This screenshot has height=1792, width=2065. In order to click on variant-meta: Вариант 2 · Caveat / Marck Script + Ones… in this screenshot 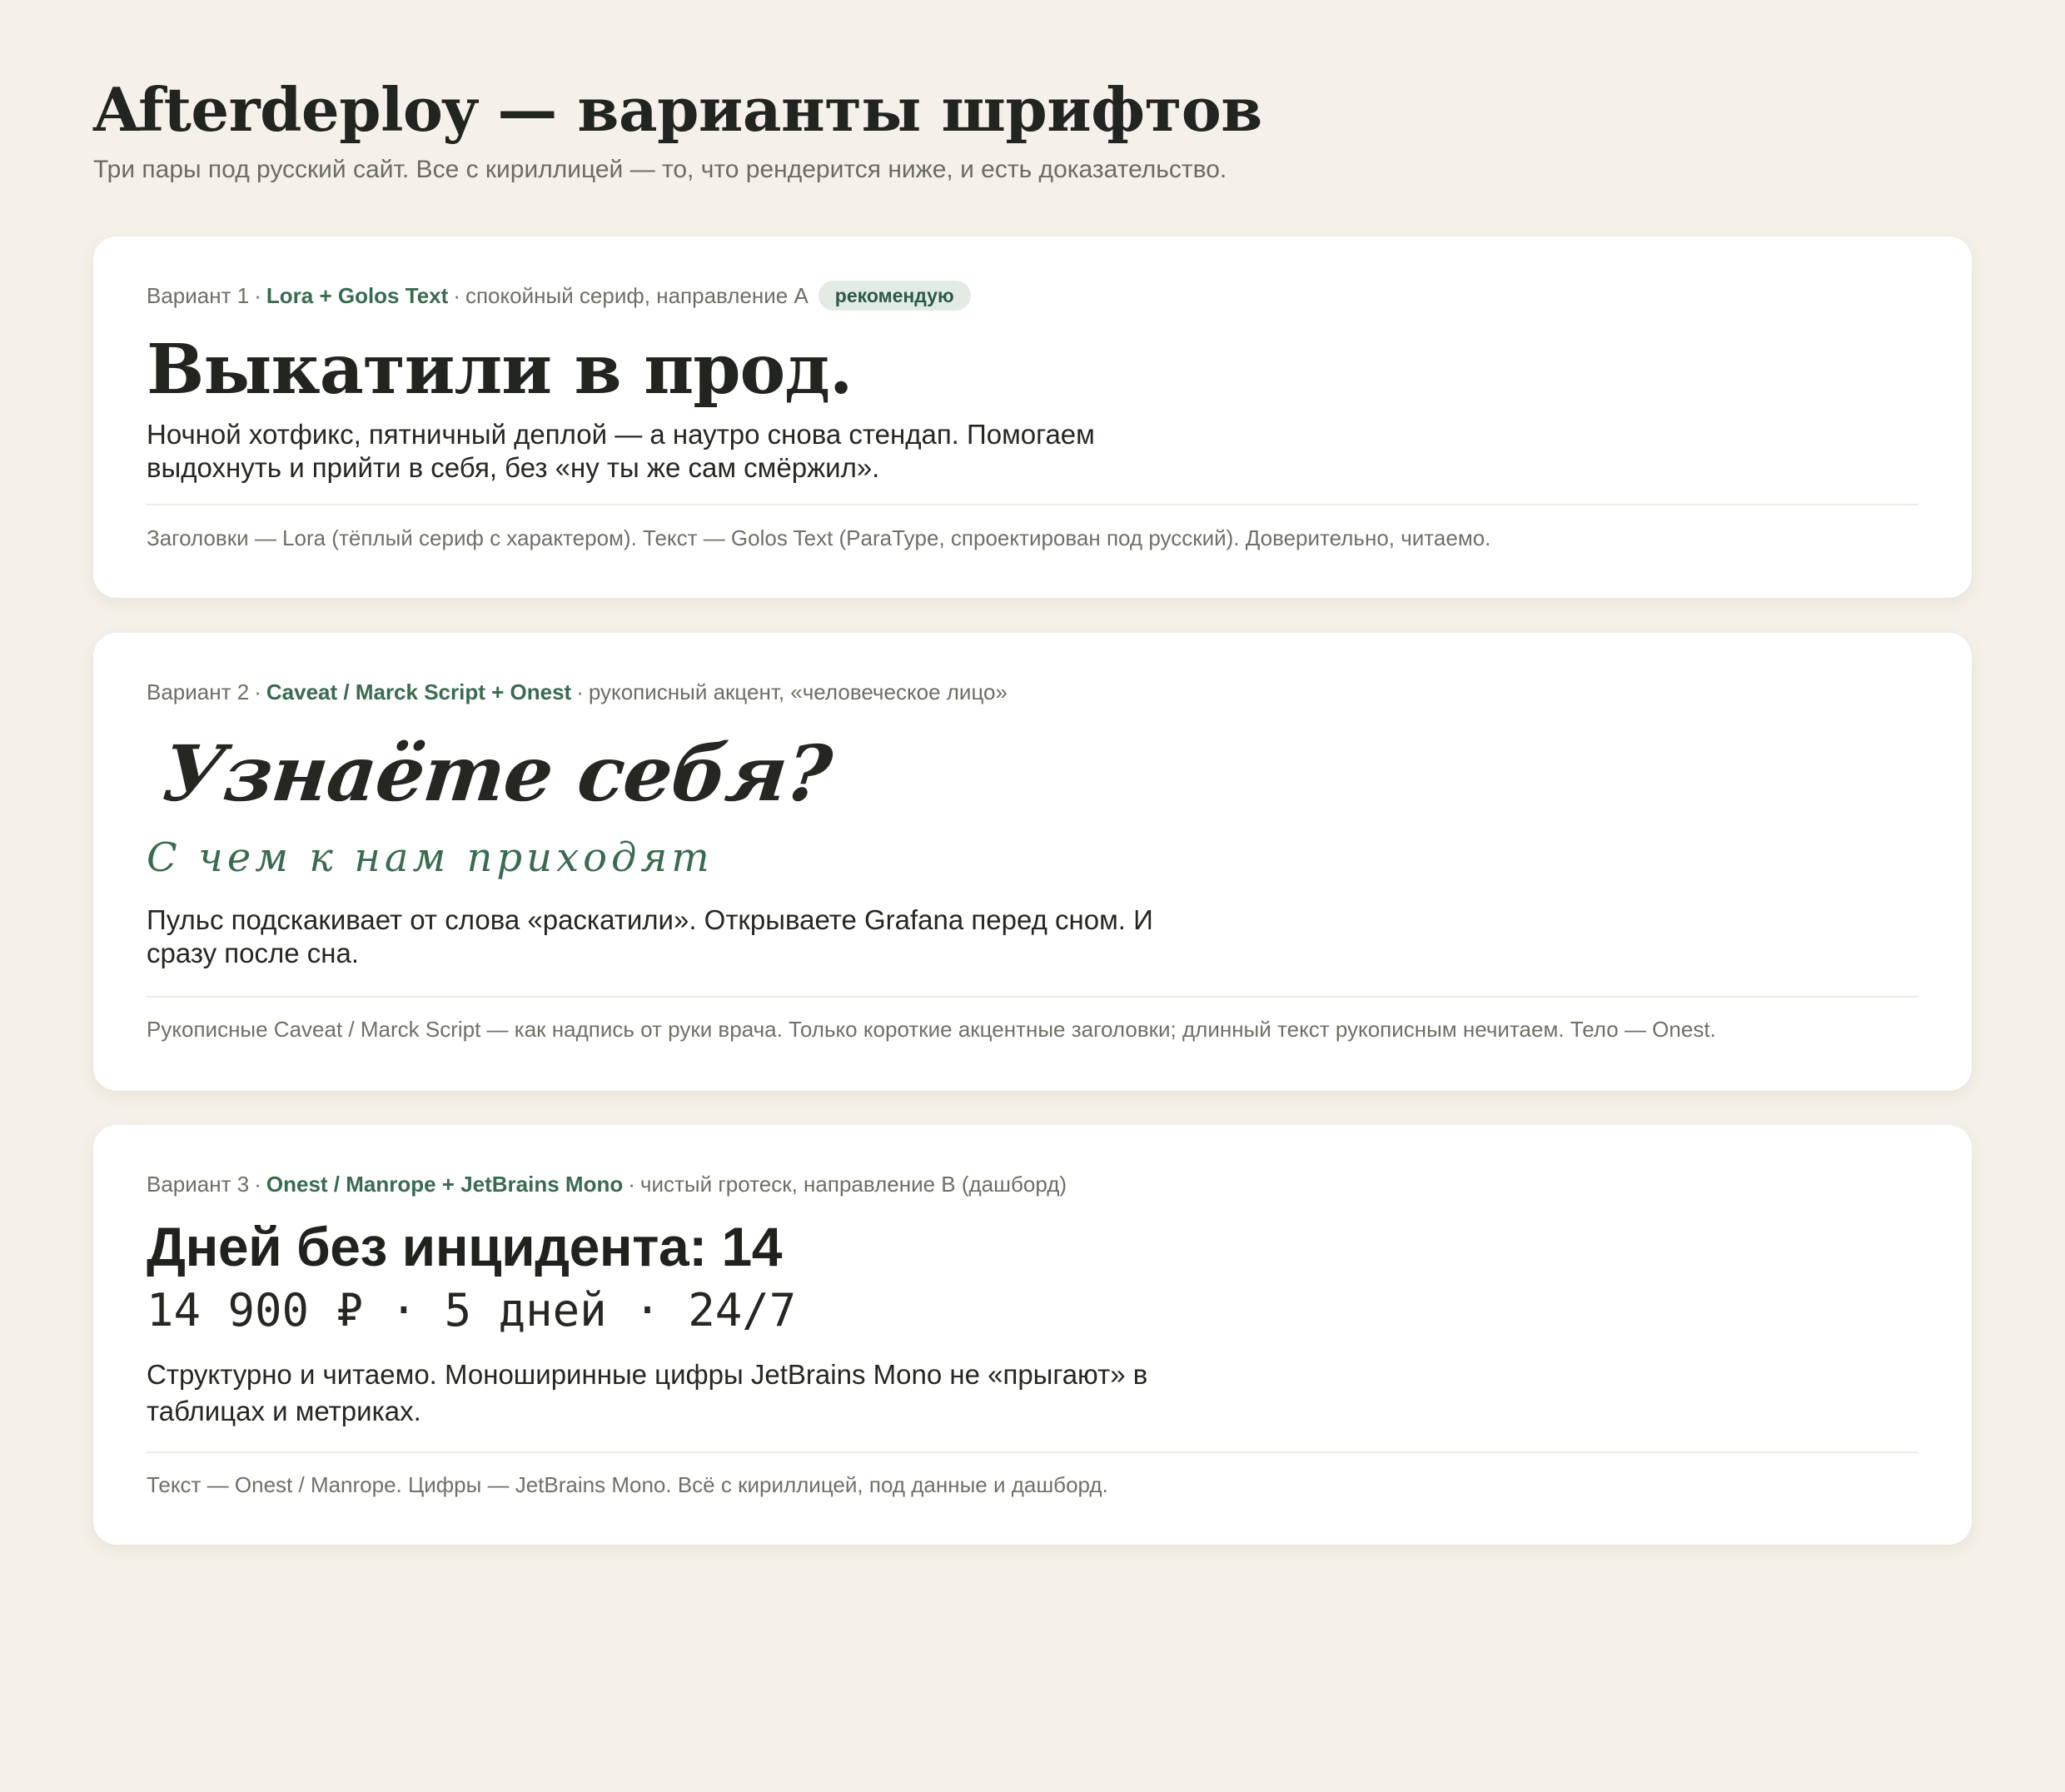, I will do `click(578, 692)`.